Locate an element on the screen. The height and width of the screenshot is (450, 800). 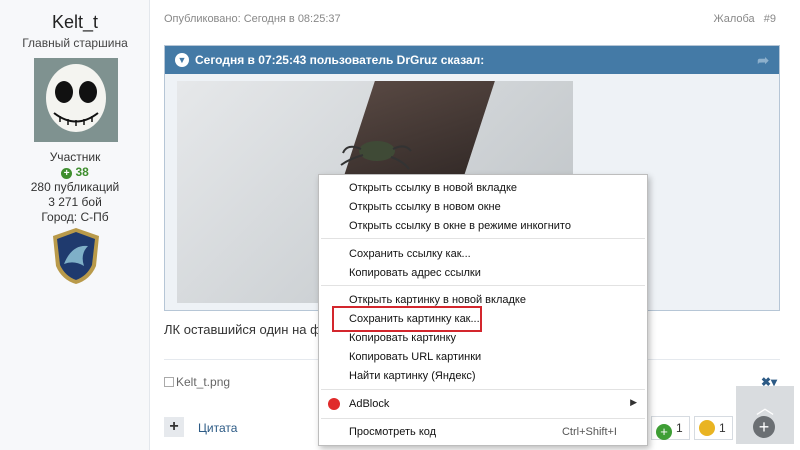
post-date: Опубликовано: Сегодня в 08:25:37 is located at coordinates (252, 19).